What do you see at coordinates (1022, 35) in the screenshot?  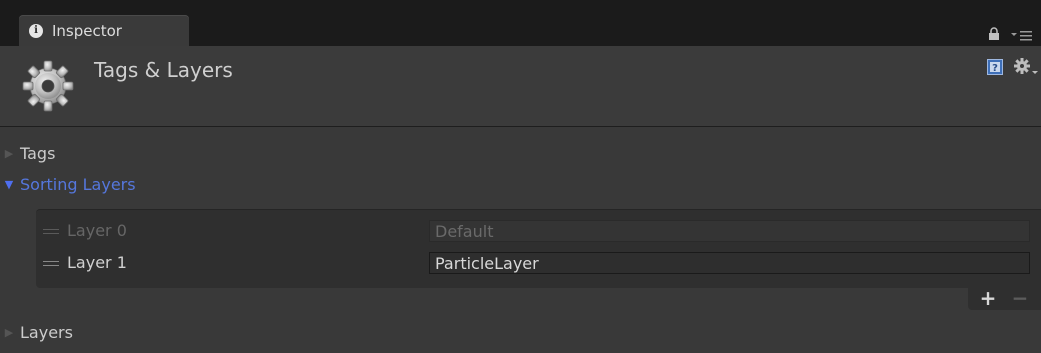 I see `tab-menu-icon` at bounding box center [1022, 35].